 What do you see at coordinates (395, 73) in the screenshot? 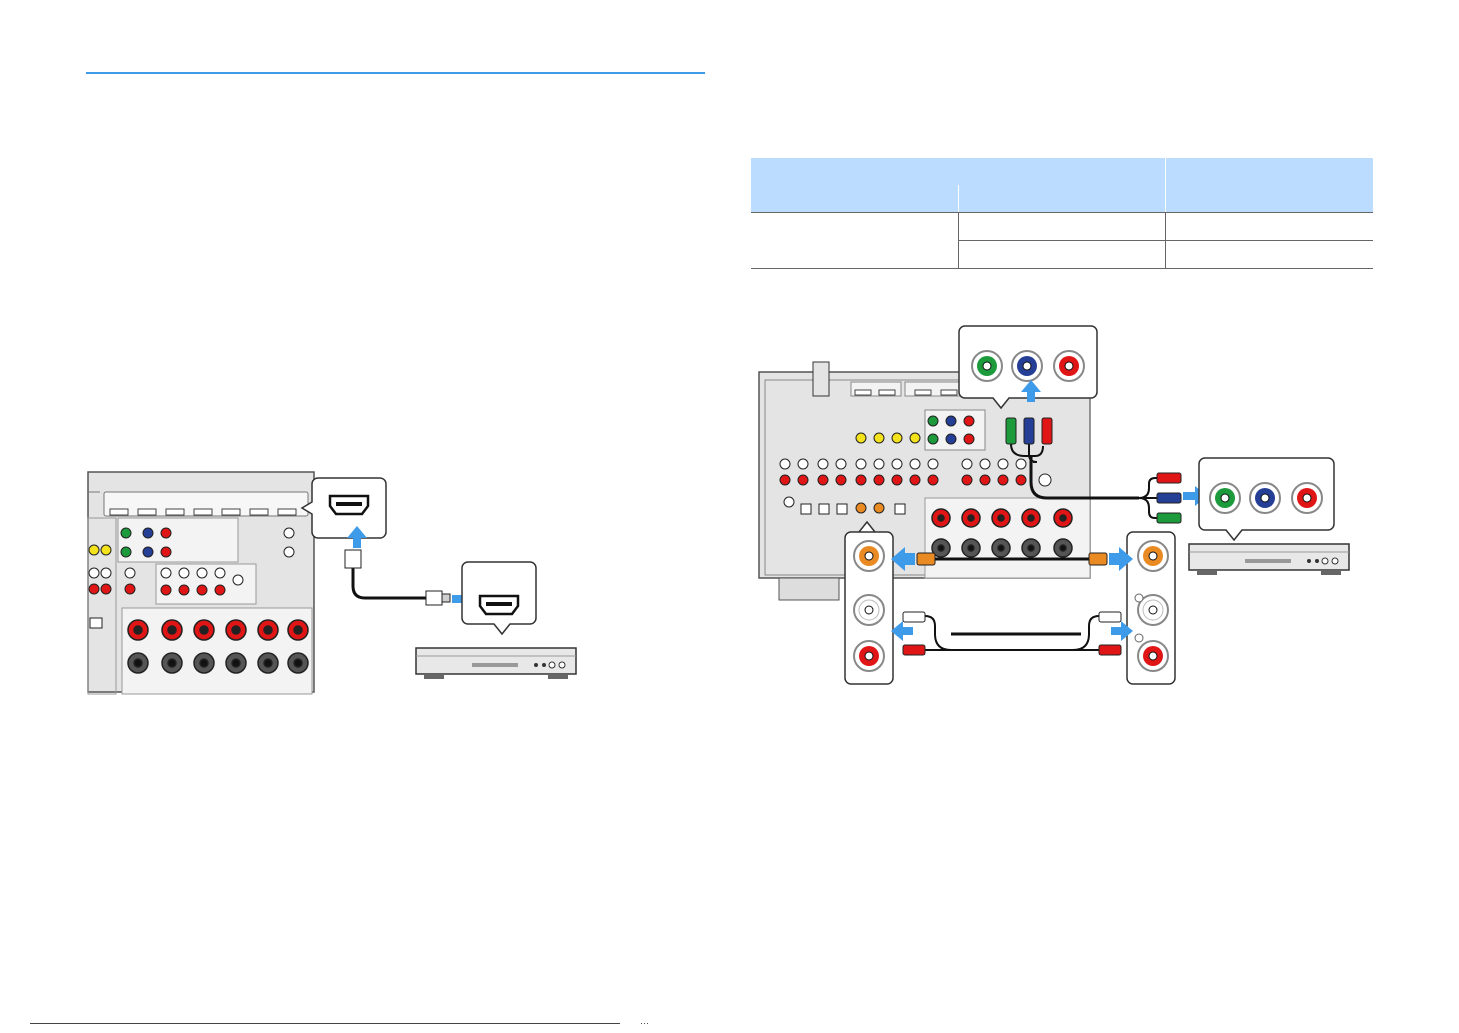
I see `section-title-rule` at bounding box center [395, 73].